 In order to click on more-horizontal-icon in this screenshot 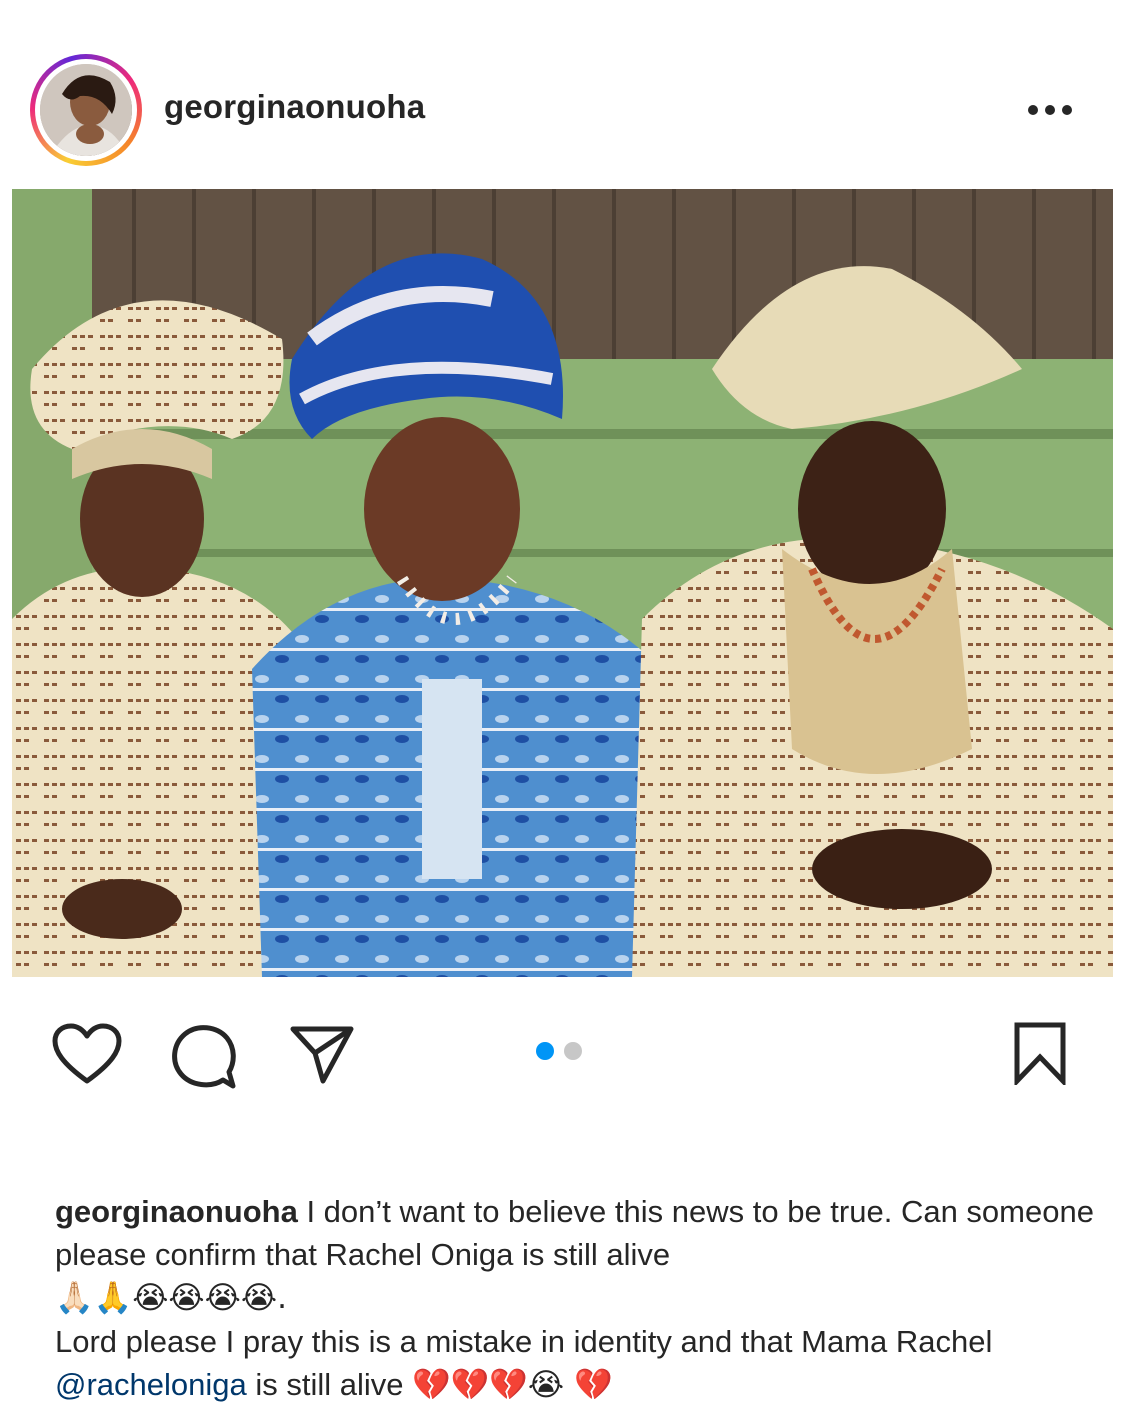, I will do `click(1050, 110)`.